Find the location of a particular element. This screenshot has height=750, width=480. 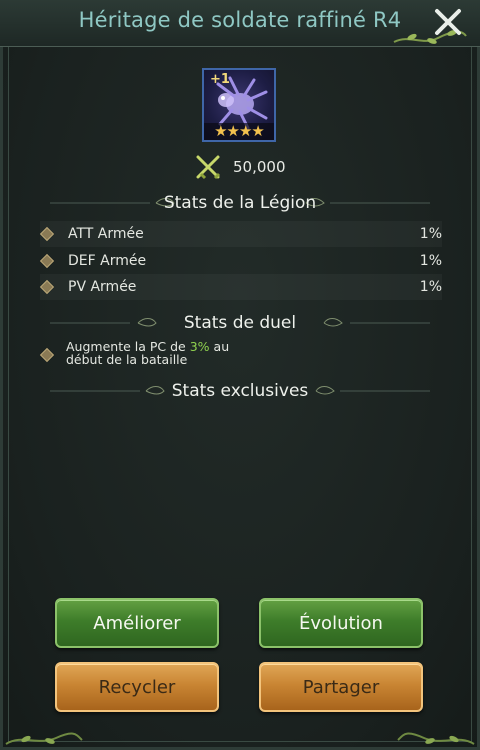

stat-label: PV Armée is located at coordinates (102, 287).